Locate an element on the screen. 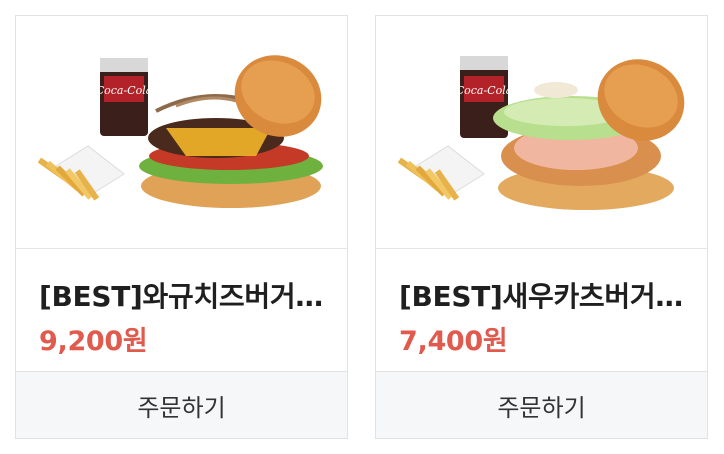  product-price: 9,200원 is located at coordinates (93, 341).